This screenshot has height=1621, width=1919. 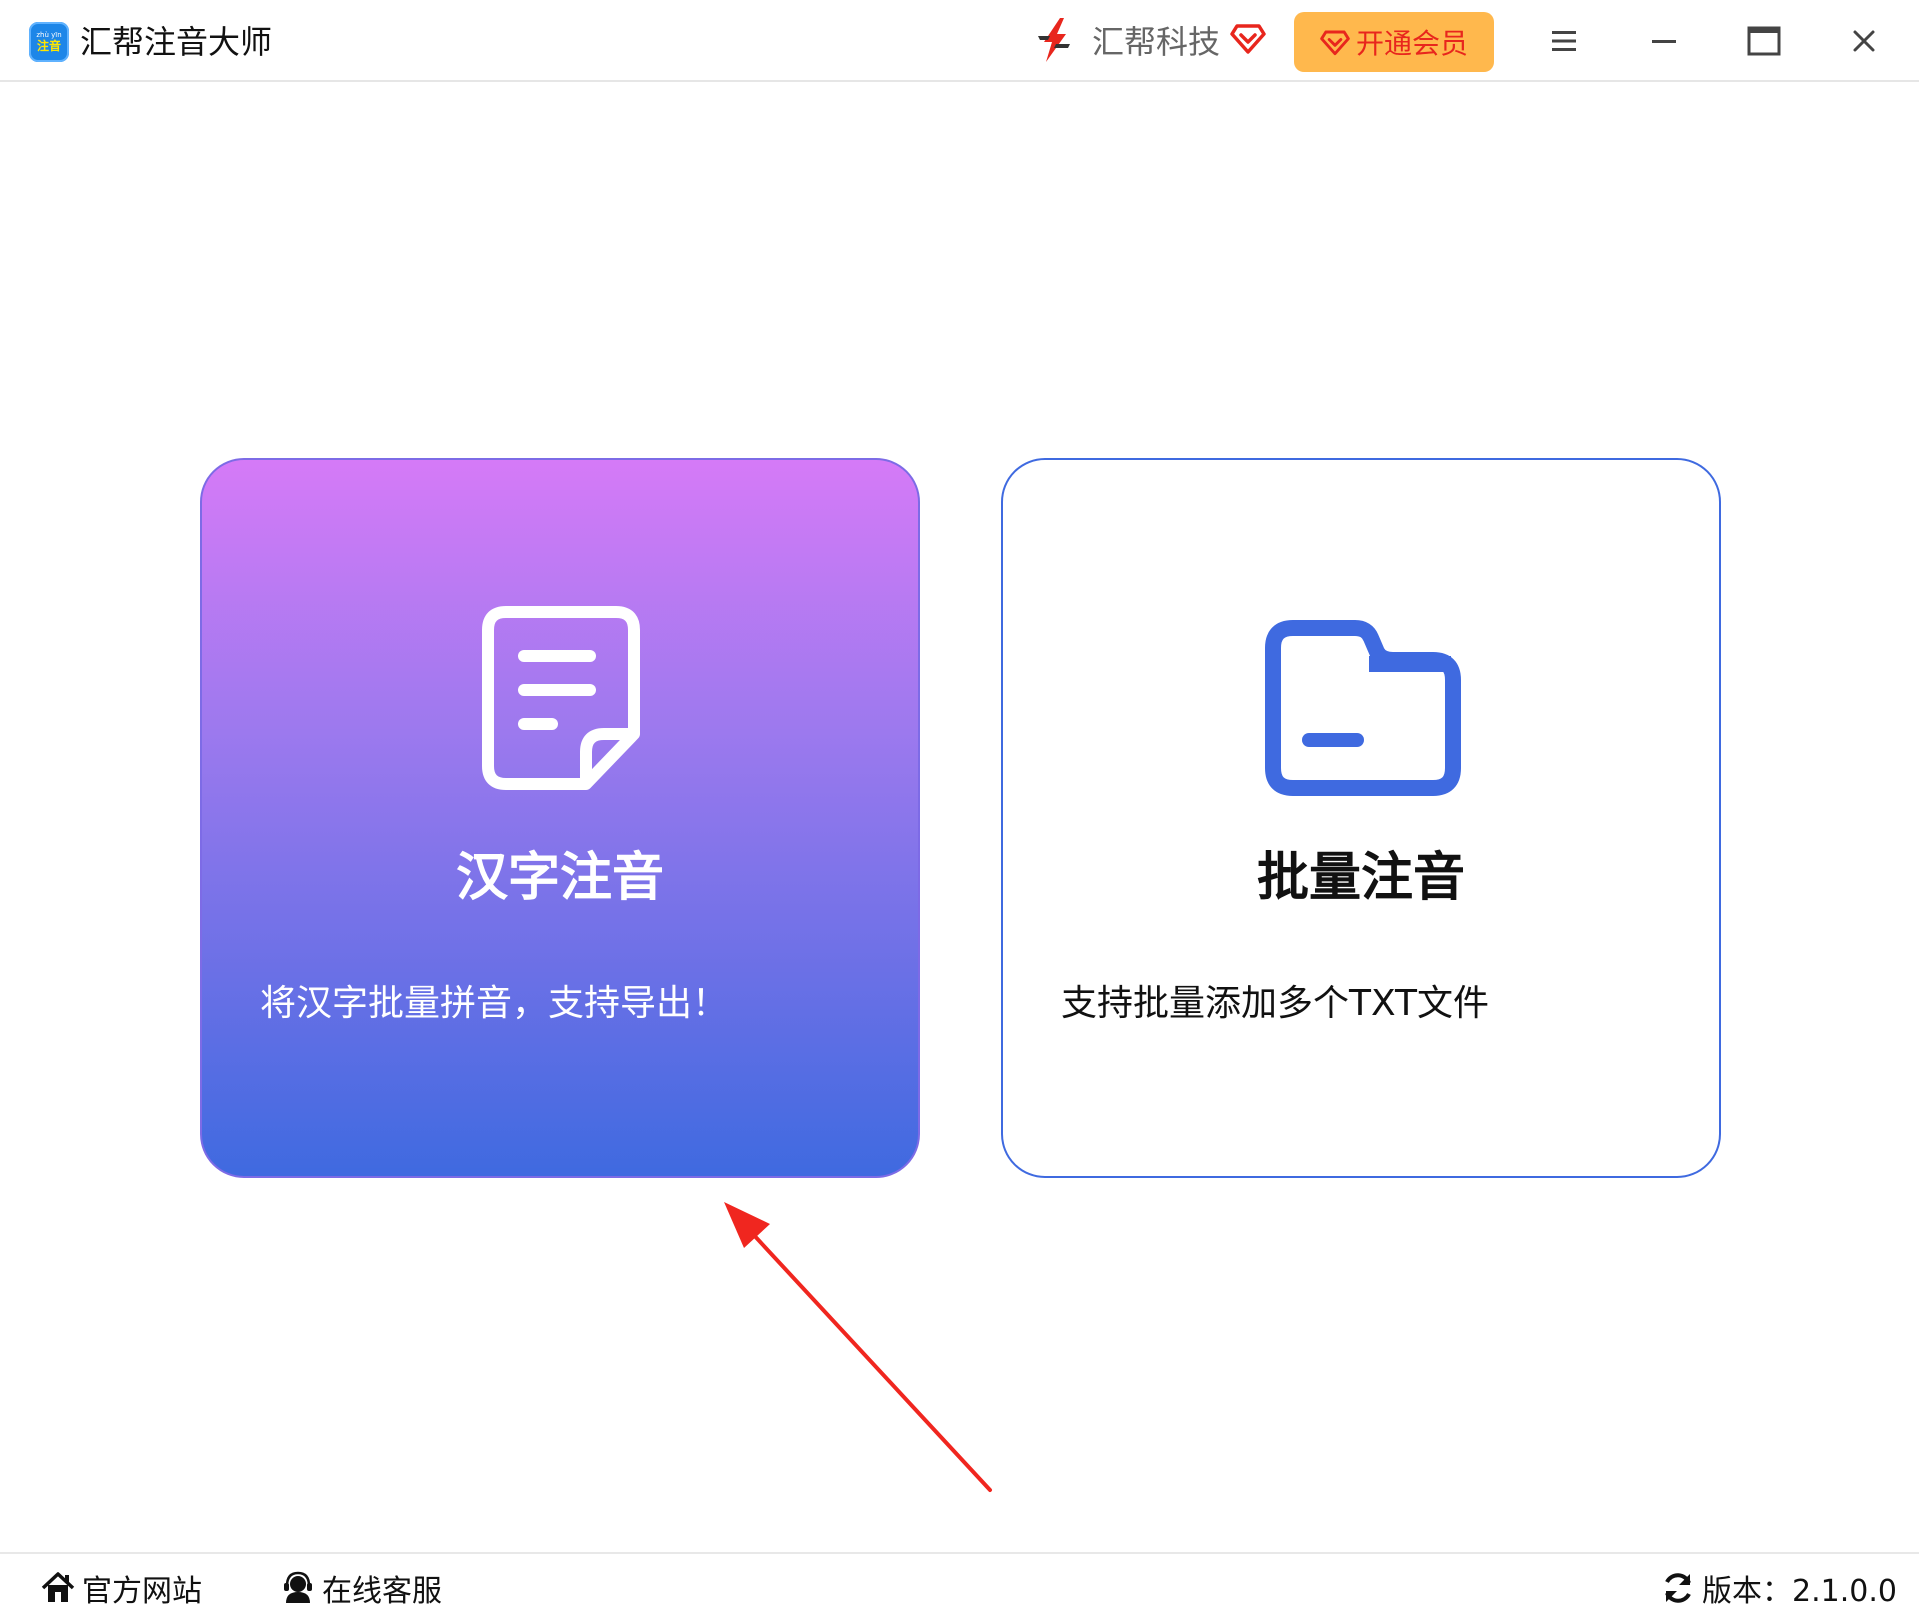 I want to click on official-website-link: 官方网站, so click(x=121, y=1587).